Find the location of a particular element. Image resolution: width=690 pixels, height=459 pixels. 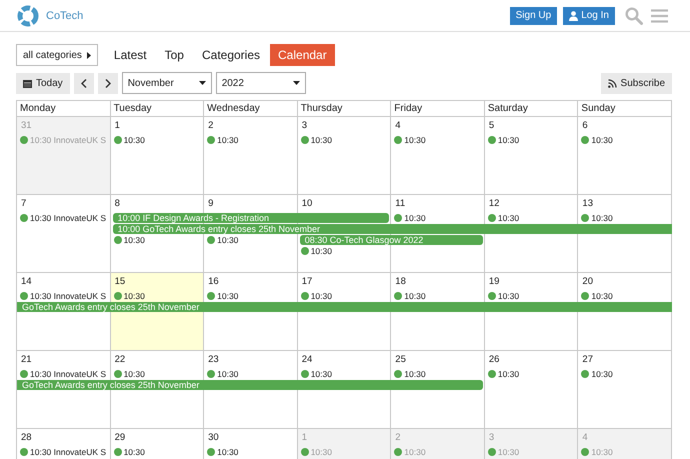

nav-tab: Categories is located at coordinates (231, 55).